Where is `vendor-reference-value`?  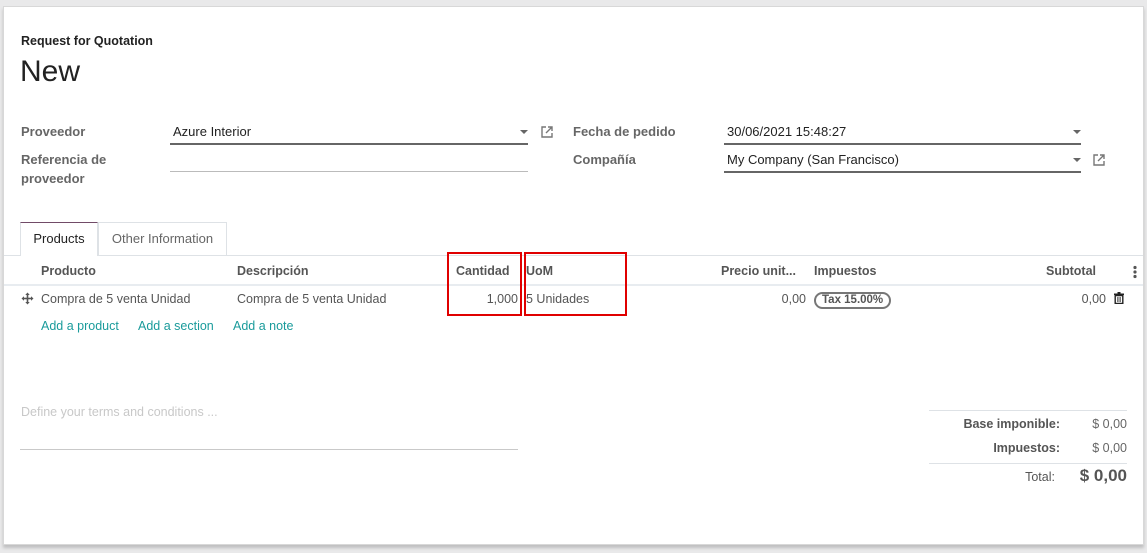 vendor-reference-value is located at coordinates (171, 159).